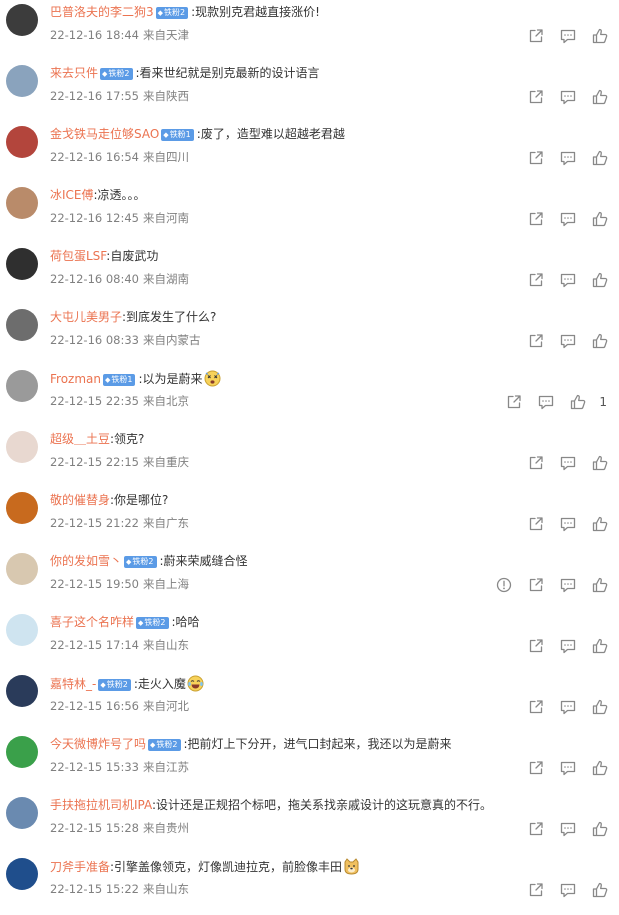 The height and width of the screenshot is (915, 619). What do you see at coordinates (98, 744) in the screenshot?
I see `username-link: 今天微博炸号了吗` at bounding box center [98, 744].